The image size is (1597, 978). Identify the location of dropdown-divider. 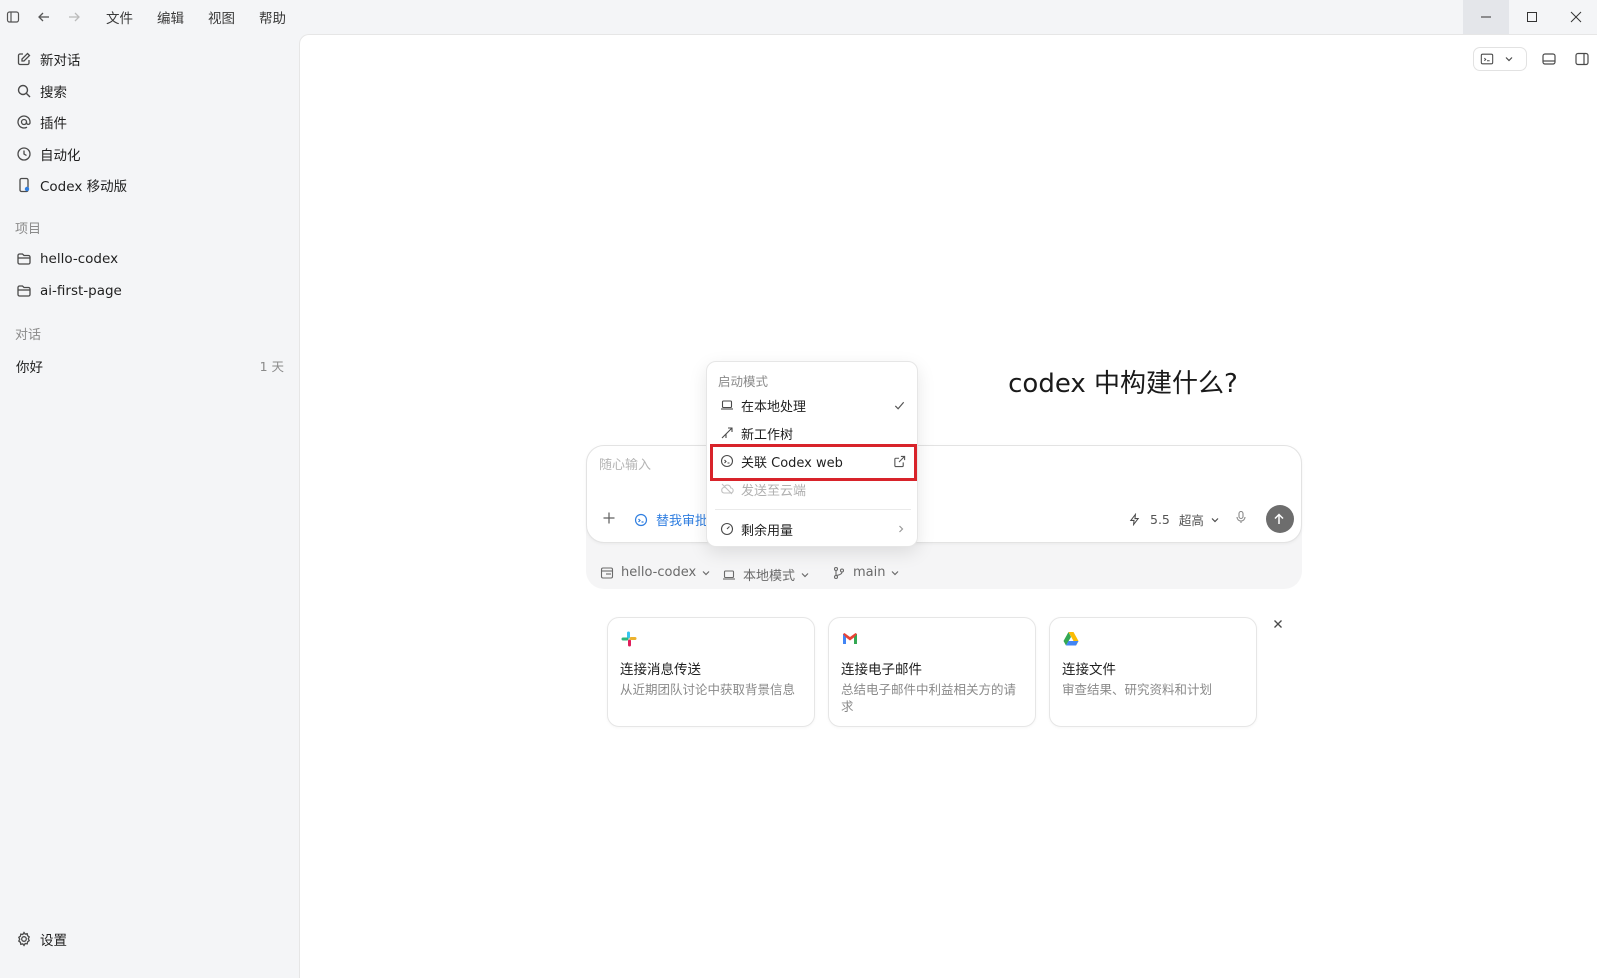
(813, 509).